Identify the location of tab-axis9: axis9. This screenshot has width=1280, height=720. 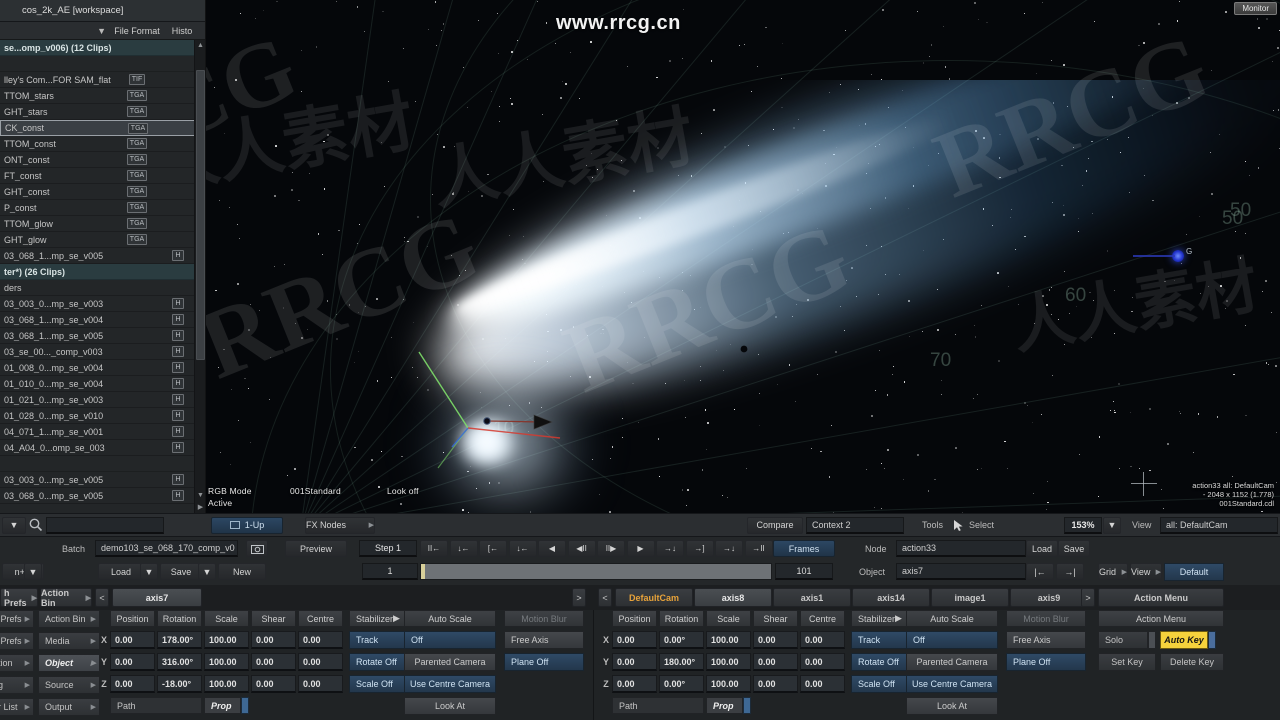
(1049, 597).